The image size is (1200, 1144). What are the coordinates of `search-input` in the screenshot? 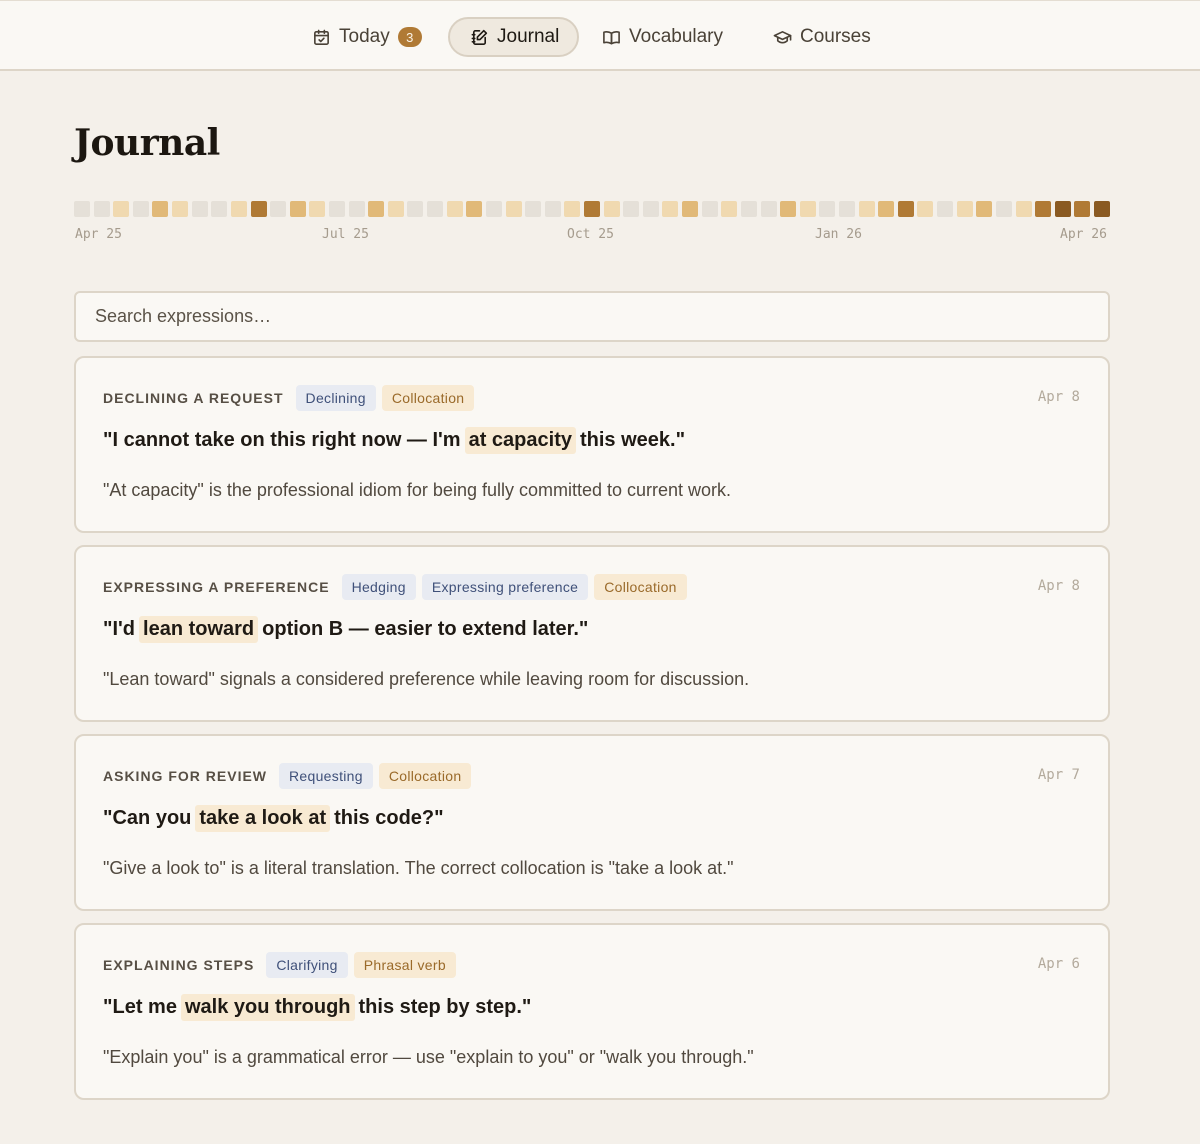 It's located at (592, 316).